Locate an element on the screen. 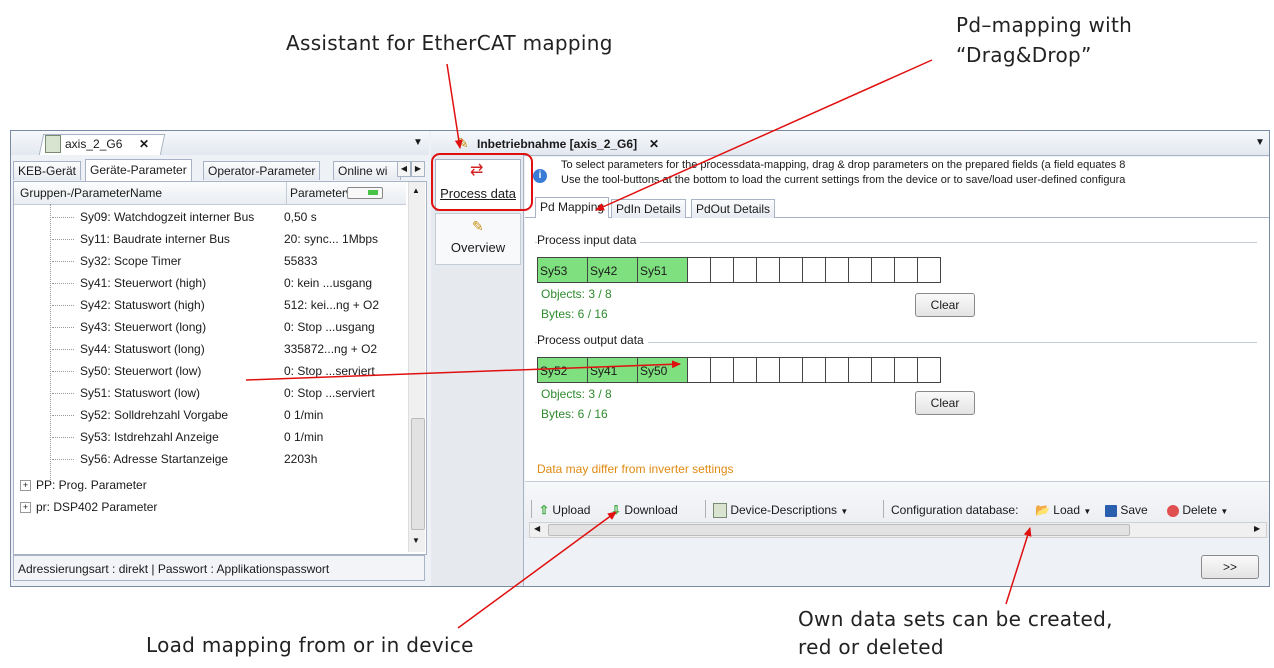 This screenshot has height=668, width=1274. highlight-process-data is located at coordinates (482, 182).